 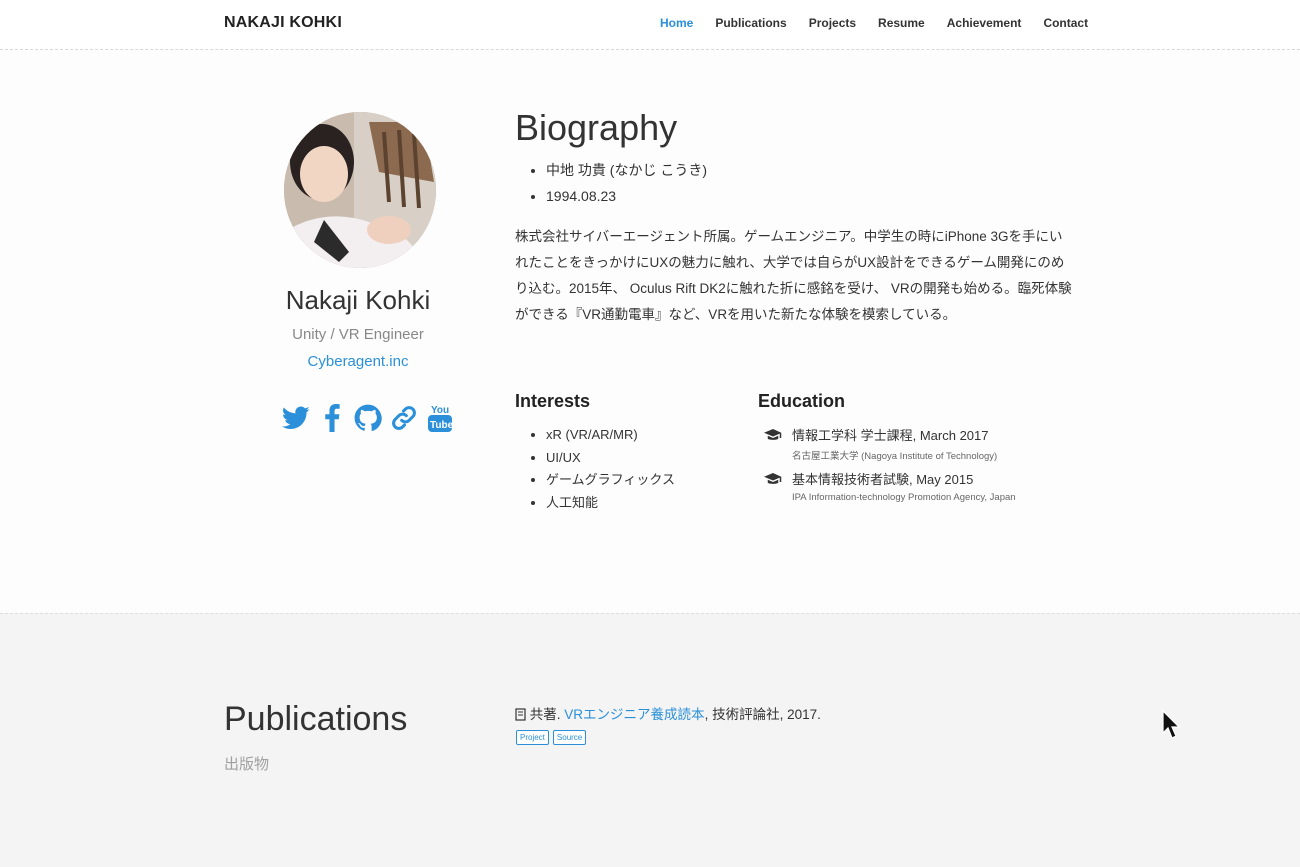 I want to click on profile-role: Unity / VR Engineer, so click(x=358, y=334).